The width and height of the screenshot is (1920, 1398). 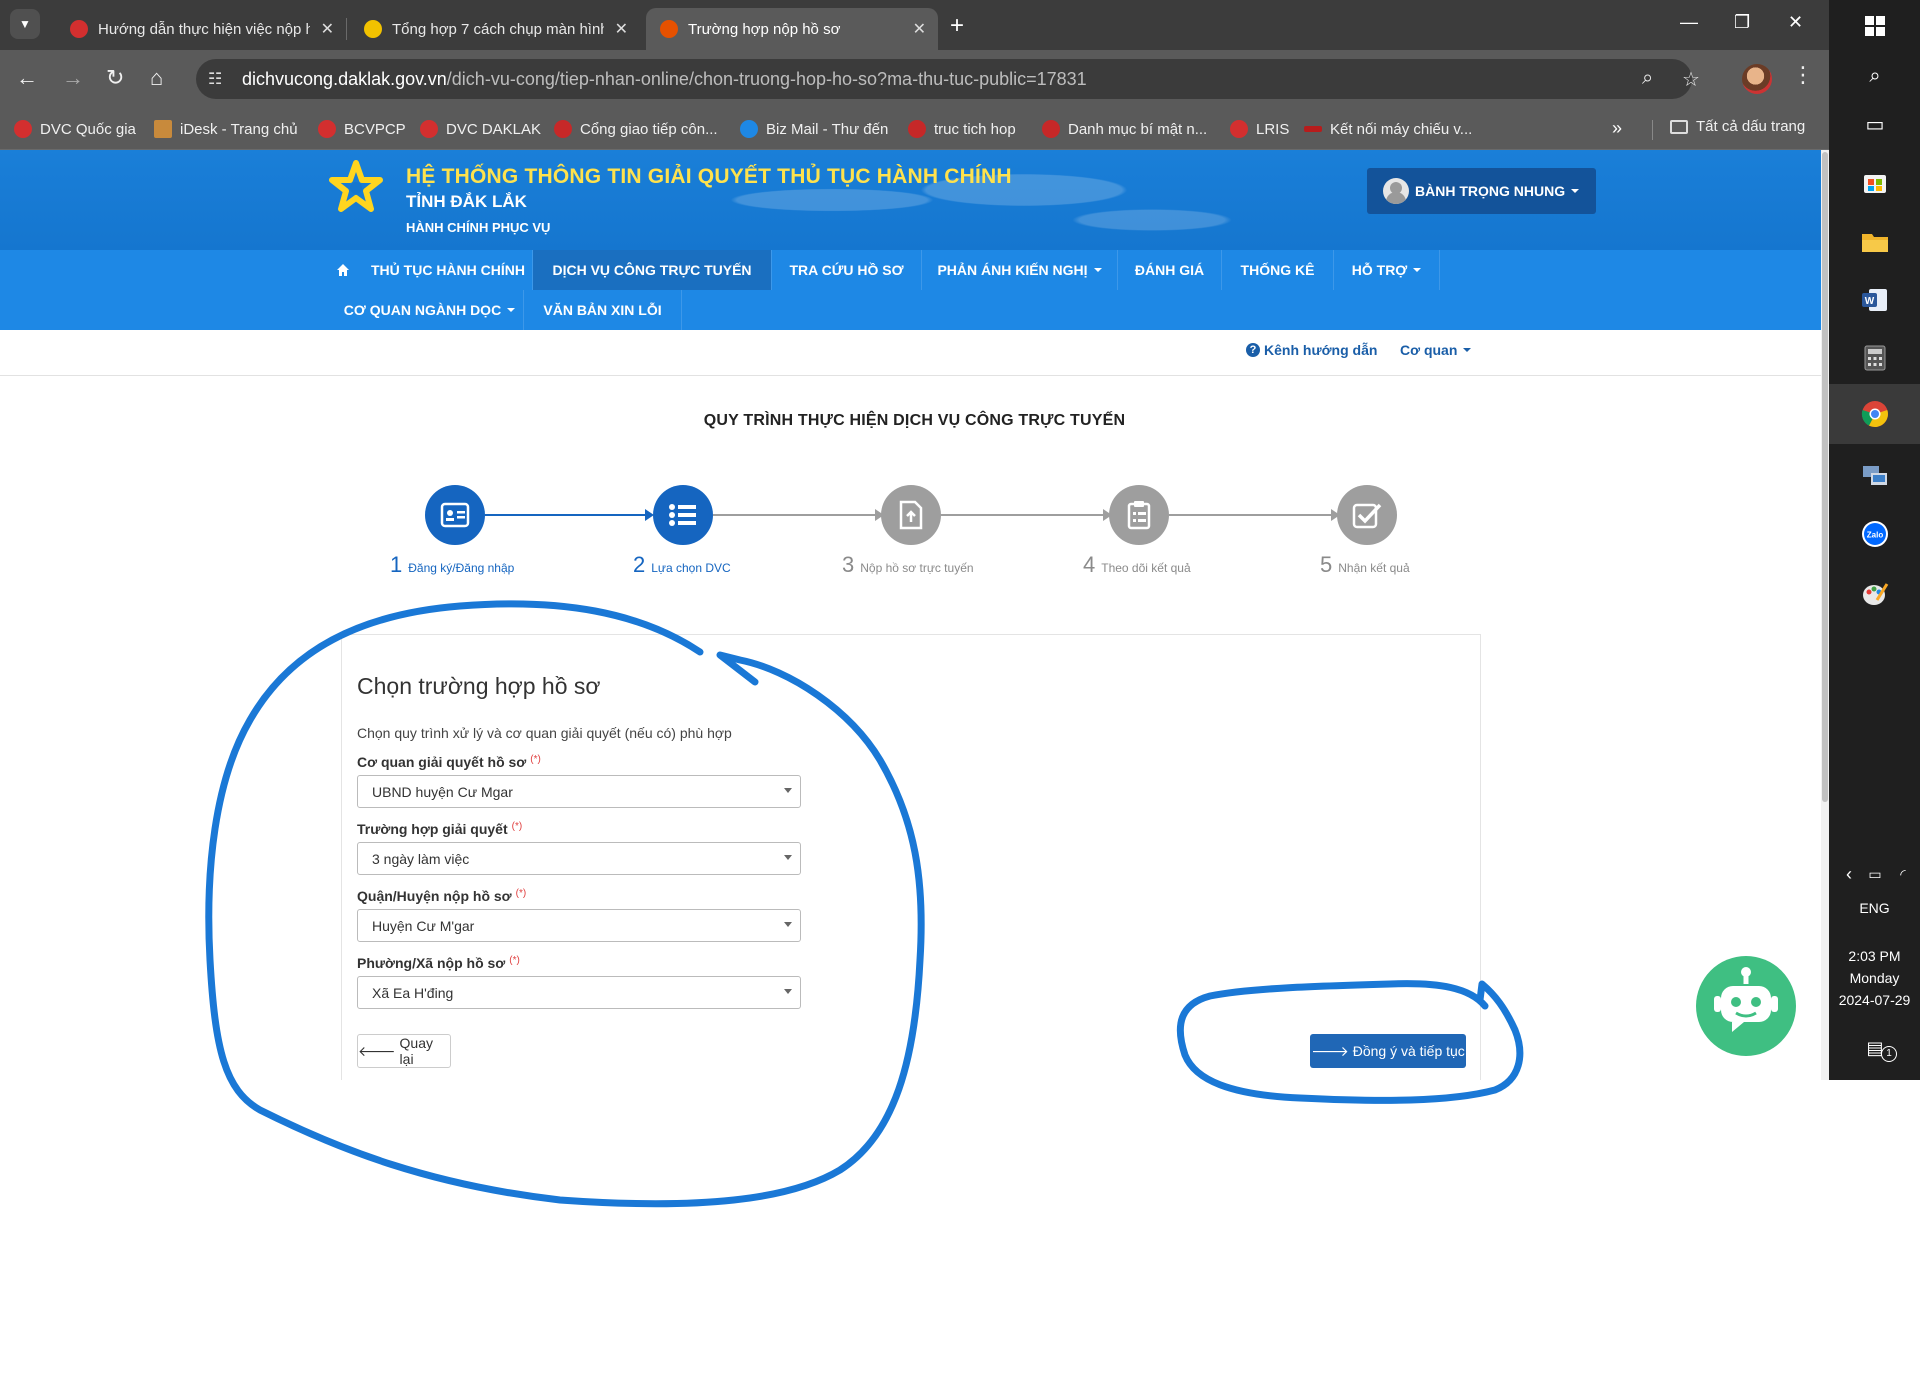 I want to click on bookmark-bcvpcp: BCVPCP, so click(x=362, y=129).